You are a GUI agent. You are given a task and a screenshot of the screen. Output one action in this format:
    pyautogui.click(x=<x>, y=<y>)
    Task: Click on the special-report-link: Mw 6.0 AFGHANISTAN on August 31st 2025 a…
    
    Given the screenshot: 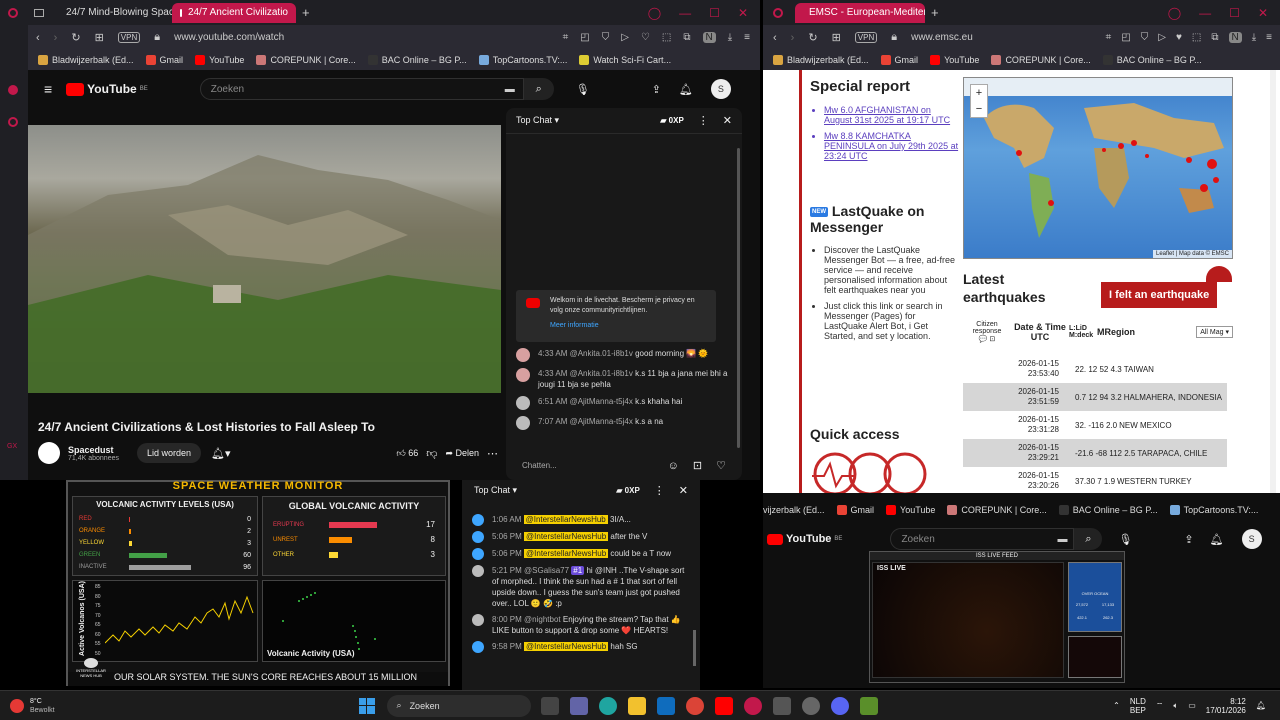 What is the action you would take?
    pyautogui.click(x=891, y=115)
    